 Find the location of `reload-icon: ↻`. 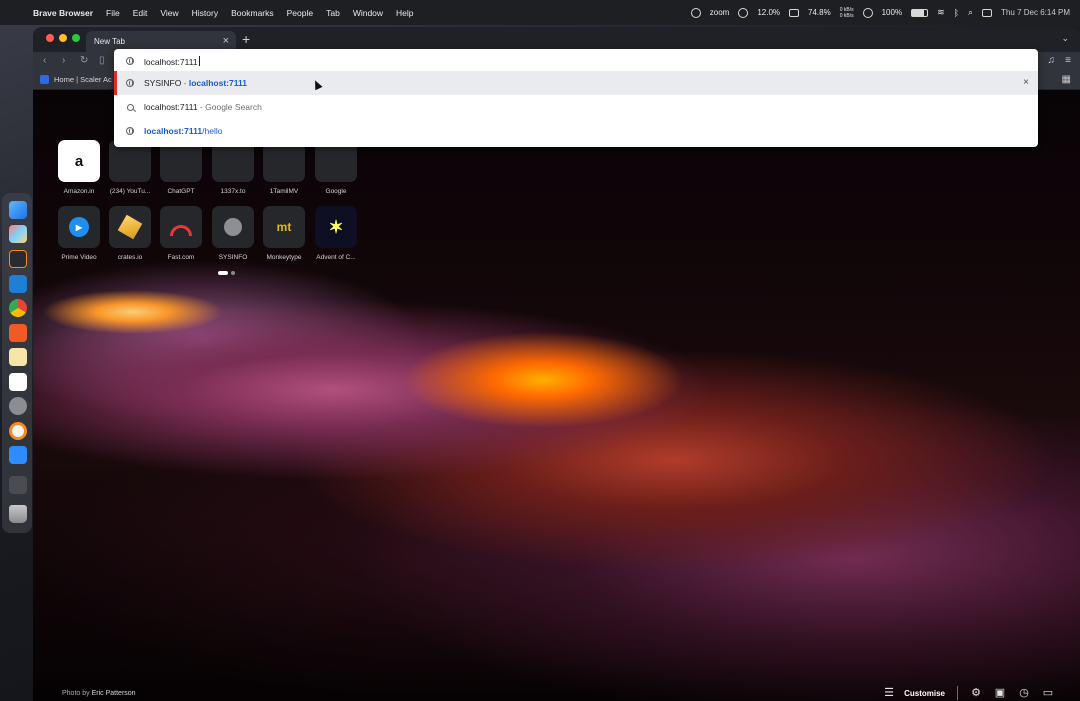

reload-icon: ↻ is located at coordinates (84, 60).